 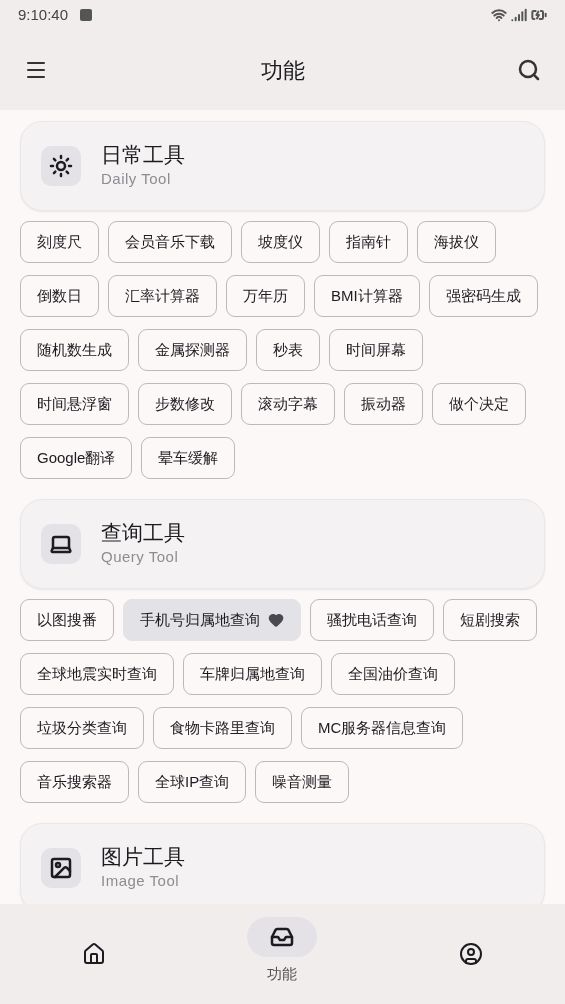 What do you see at coordinates (192, 782) in the screenshot?
I see `tool-chip: 全球IP查询` at bounding box center [192, 782].